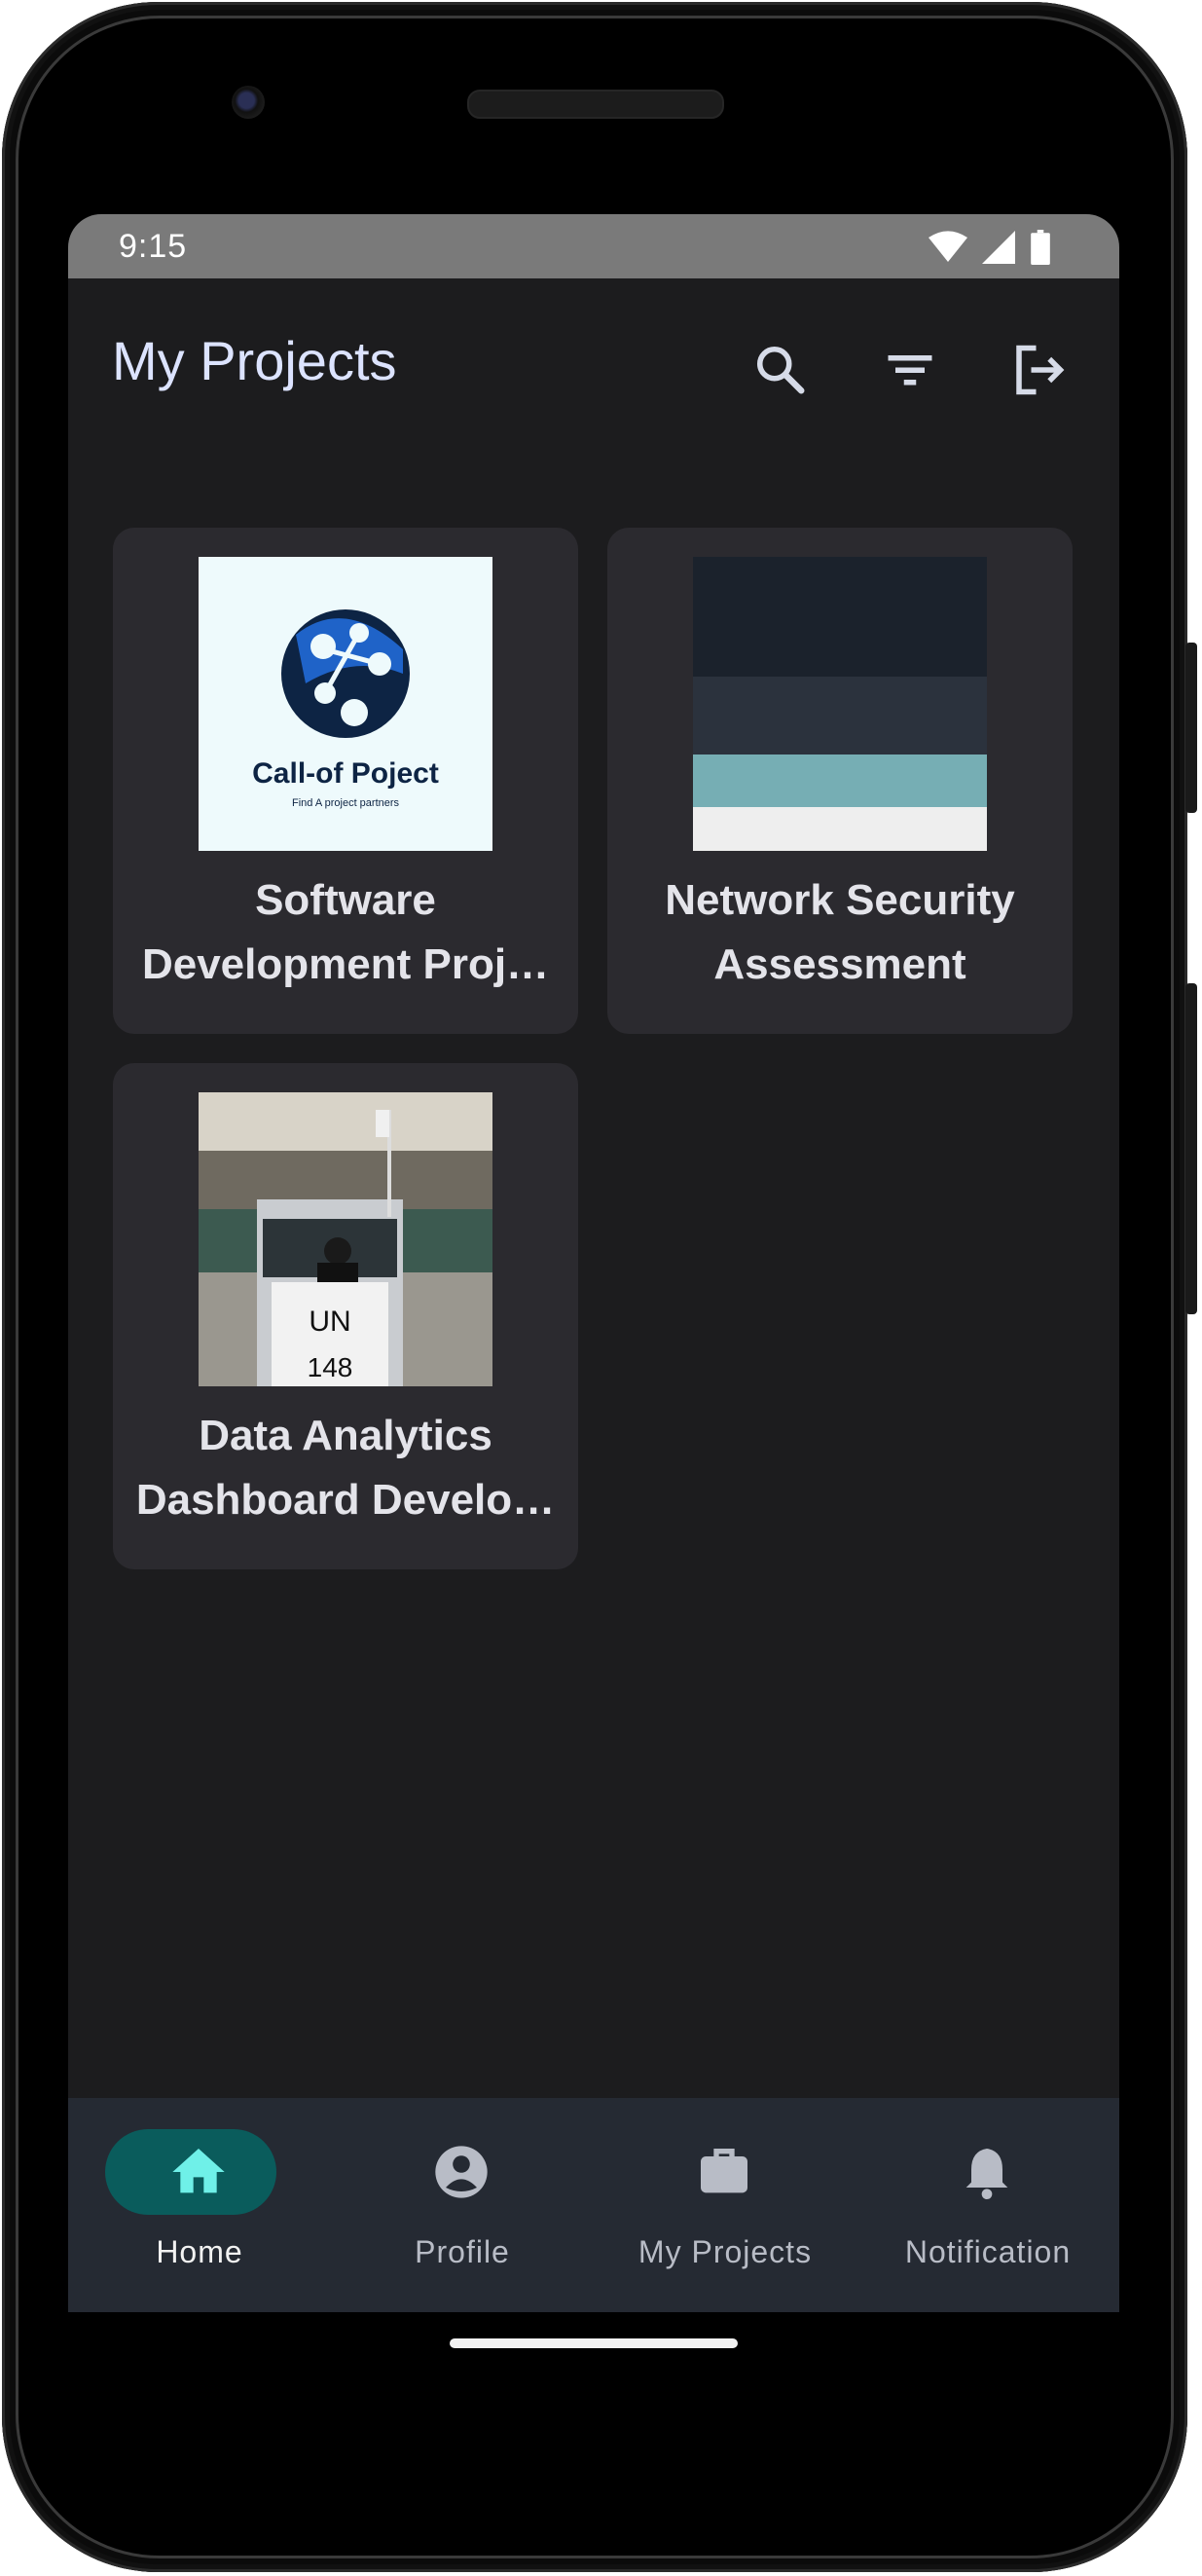 The image size is (1202, 2576). Describe the element at coordinates (1040, 247) in the screenshot. I see `battery-icon` at that location.